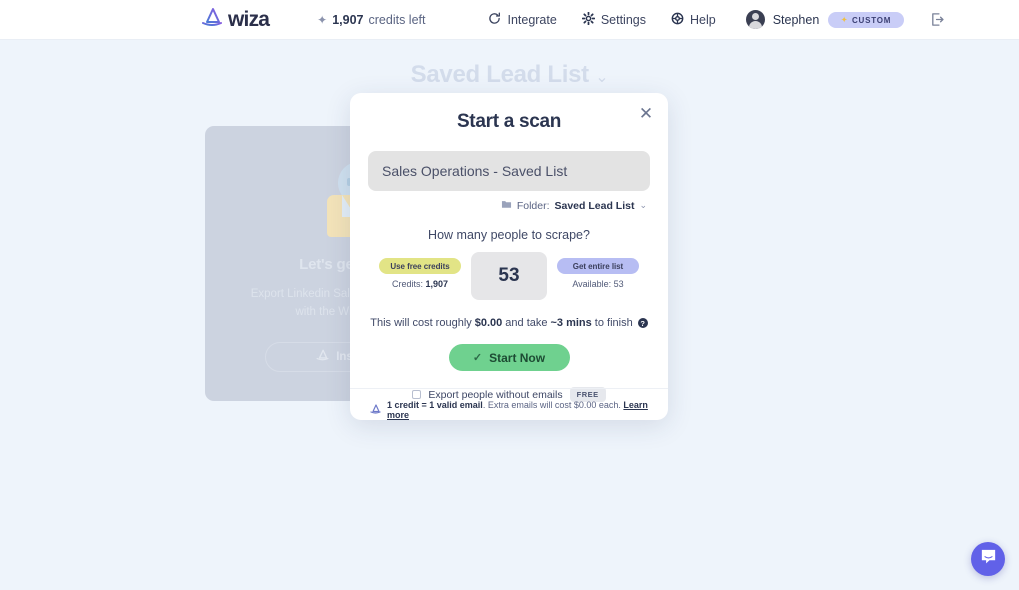 This screenshot has width=1019, height=590. What do you see at coordinates (488, 323) in the screenshot?
I see `cost-amount: $0.00` at bounding box center [488, 323].